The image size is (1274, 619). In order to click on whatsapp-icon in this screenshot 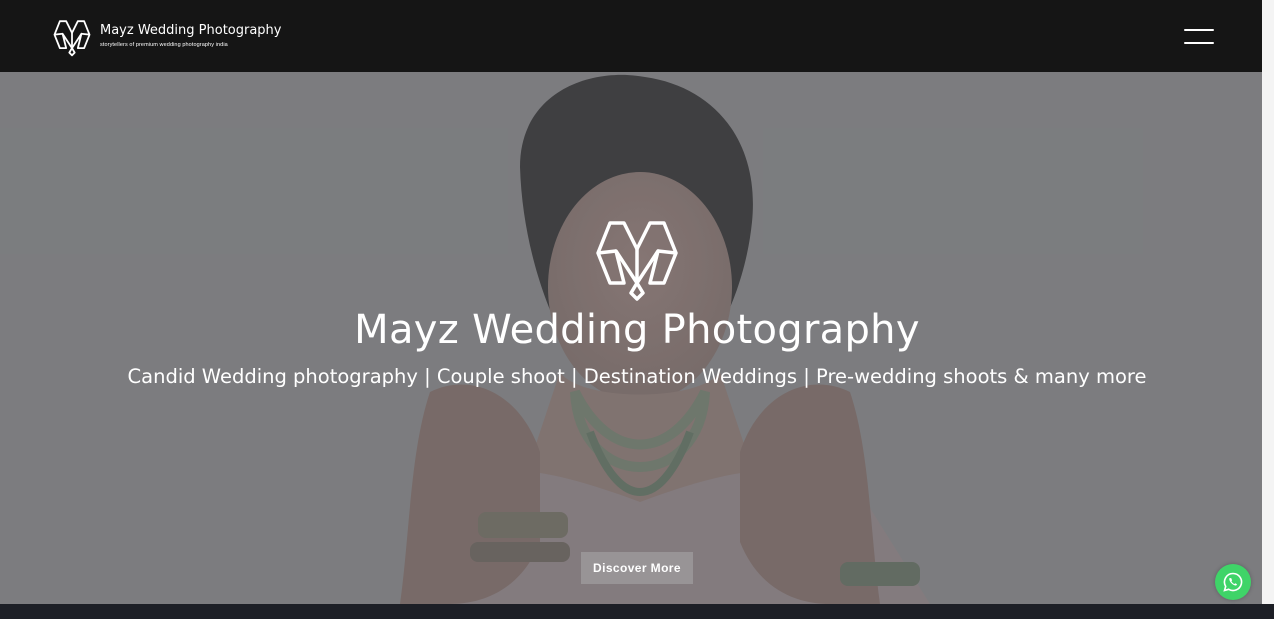, I will do `click(1233, 582)`.